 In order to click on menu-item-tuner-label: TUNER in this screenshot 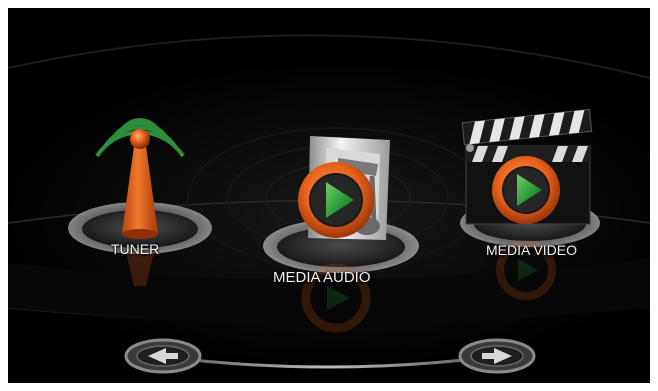, I will do `click(135, 249)`.